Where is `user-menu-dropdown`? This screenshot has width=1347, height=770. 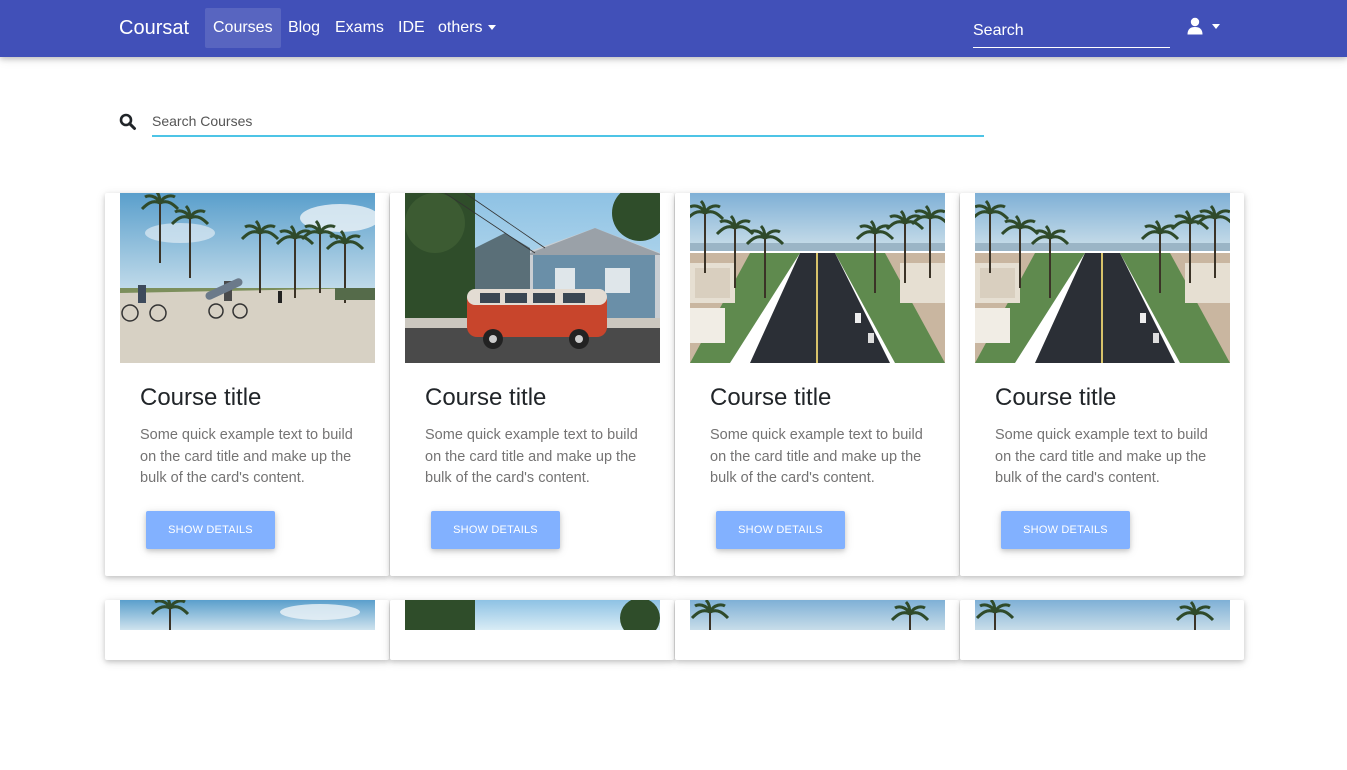 user-menu-dropdown is located at coordinates (1206, 28).